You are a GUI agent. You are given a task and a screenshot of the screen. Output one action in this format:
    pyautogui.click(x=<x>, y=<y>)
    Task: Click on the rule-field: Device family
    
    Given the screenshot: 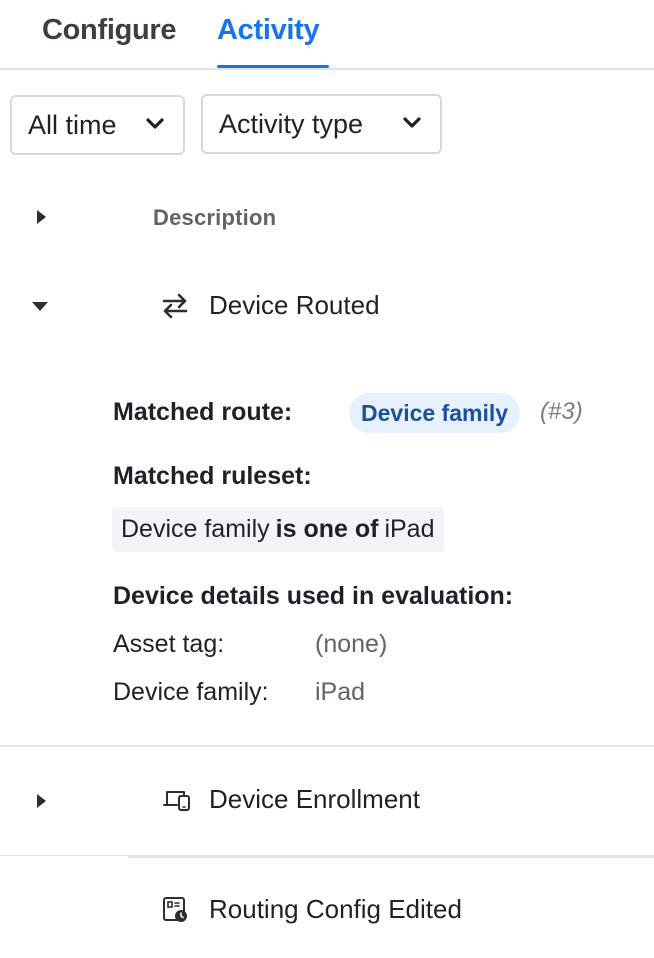 What is the action you would take?
    pyautogui.click(x=195, y=529)
    